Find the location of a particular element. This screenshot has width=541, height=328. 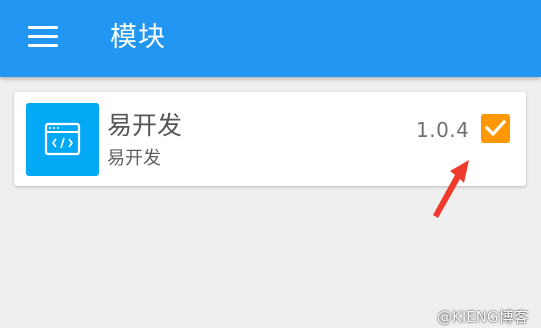

red-arrow-pointing-to-checkbox is located at coordinates (451, 189).